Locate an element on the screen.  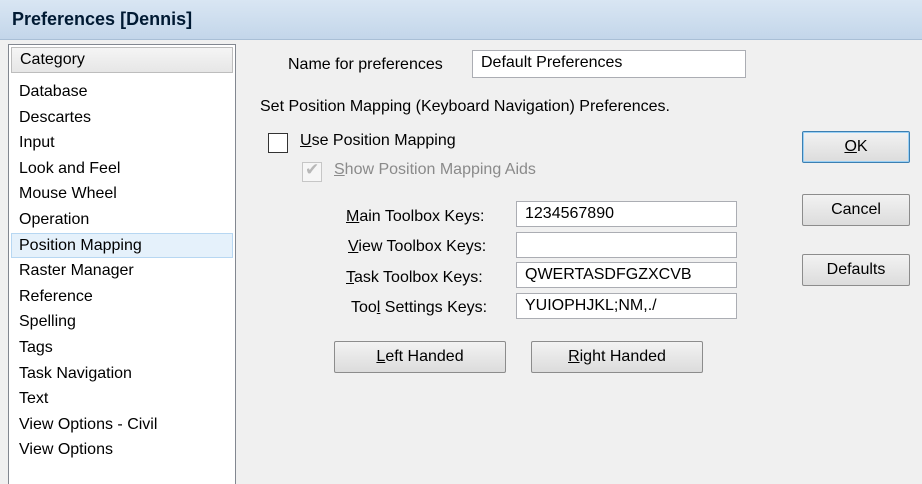
use-position-mapping-label: Use Position Mapping is located at coordinates (378, 141).